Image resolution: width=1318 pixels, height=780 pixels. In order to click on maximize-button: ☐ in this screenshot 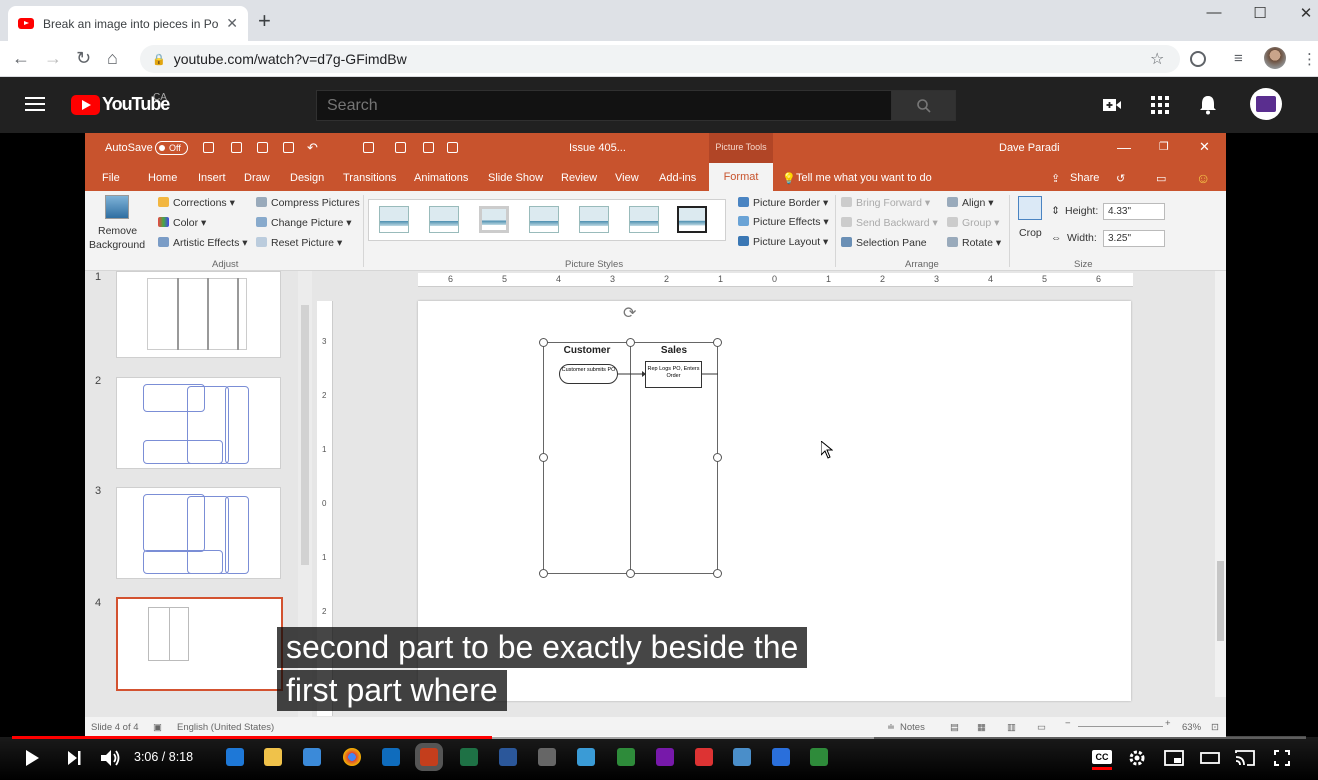, I will do `click(1260, 13)`.